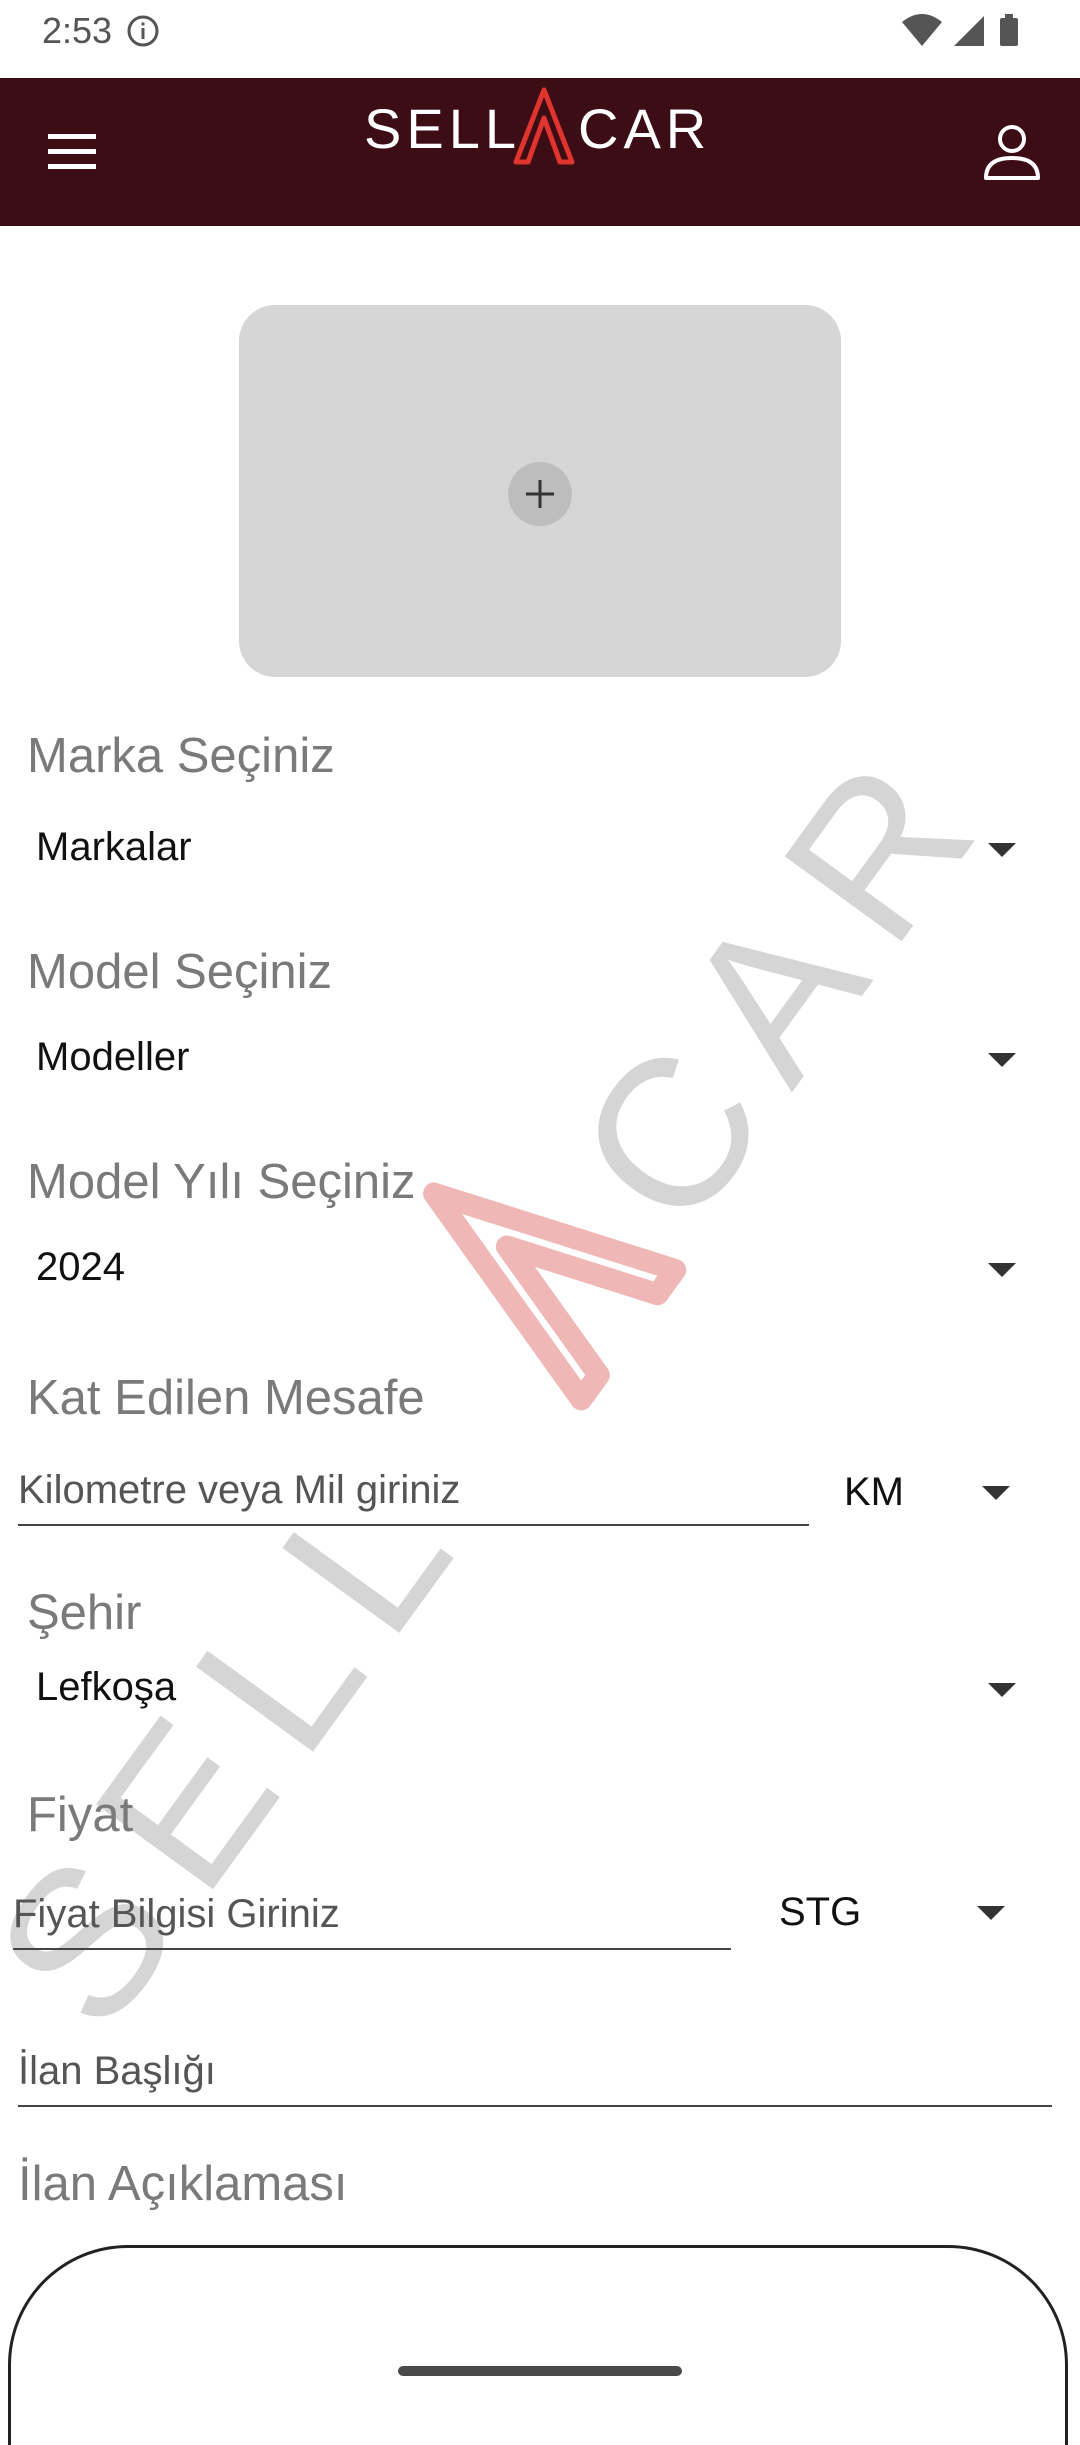 This screenshot has height=2445, width=1080. Describe the element at coordinates (114, 847) in the screenshot. I see `brand-dropdown-value: Markalar` at that location.